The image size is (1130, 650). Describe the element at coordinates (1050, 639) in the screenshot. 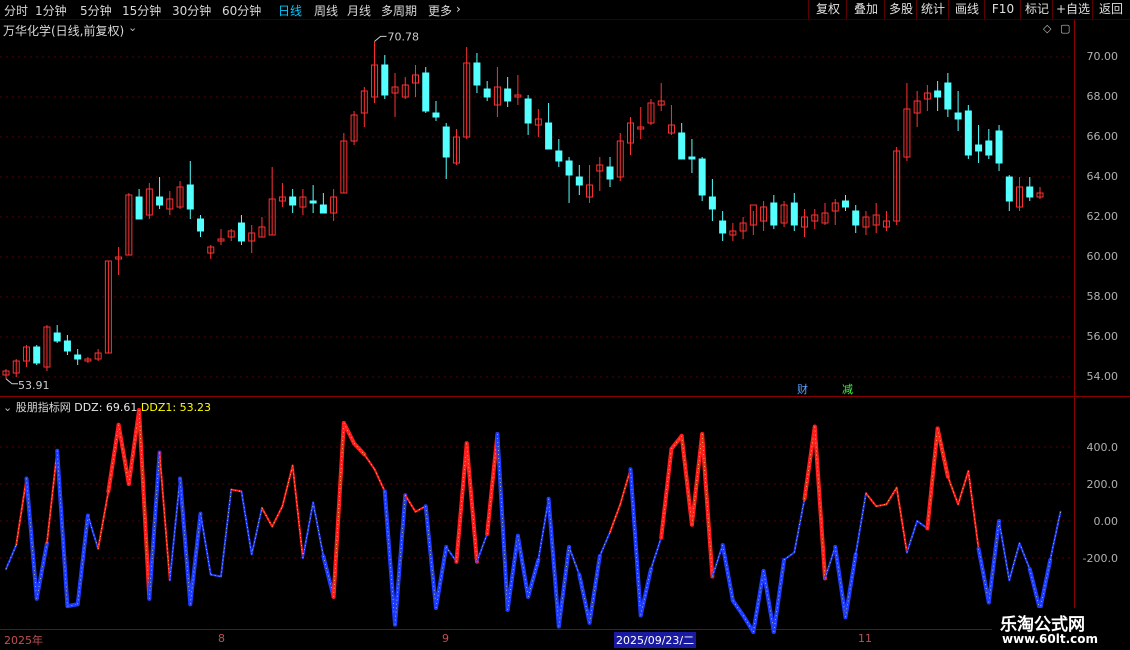

I see `watermark-url: www.60lt.com` at that location.